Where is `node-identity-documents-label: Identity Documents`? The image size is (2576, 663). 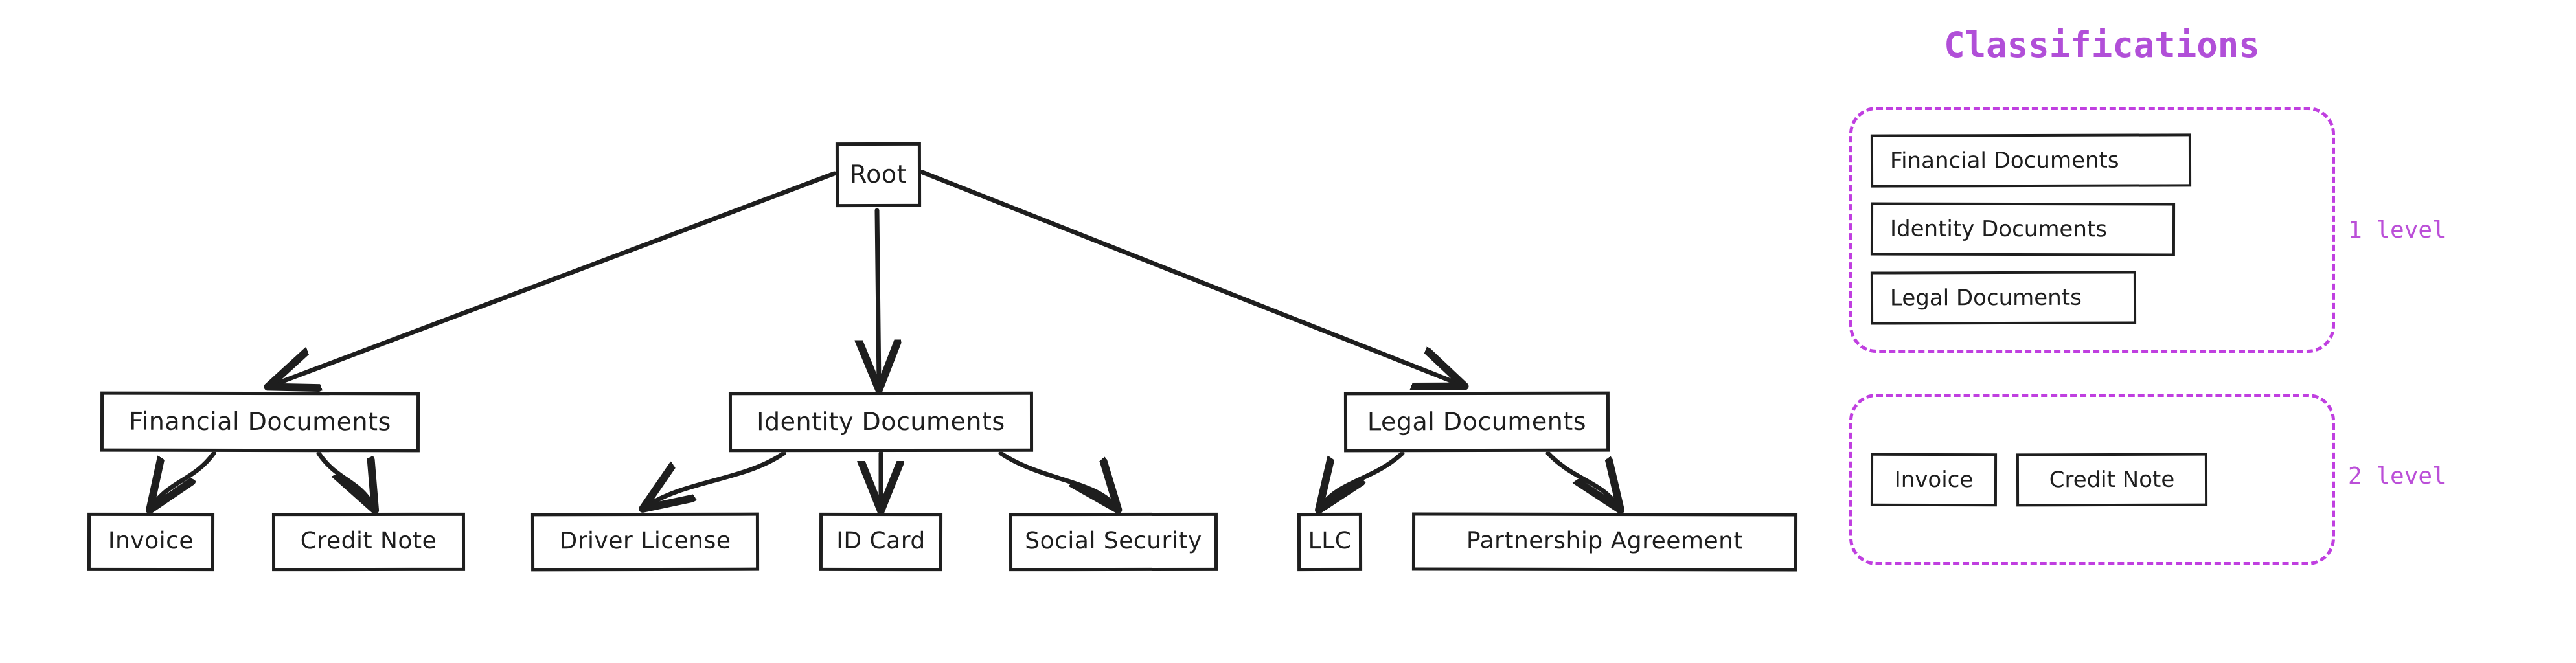 node-identity-documents-label: Identity Documents is located at coordinates (881, 422).